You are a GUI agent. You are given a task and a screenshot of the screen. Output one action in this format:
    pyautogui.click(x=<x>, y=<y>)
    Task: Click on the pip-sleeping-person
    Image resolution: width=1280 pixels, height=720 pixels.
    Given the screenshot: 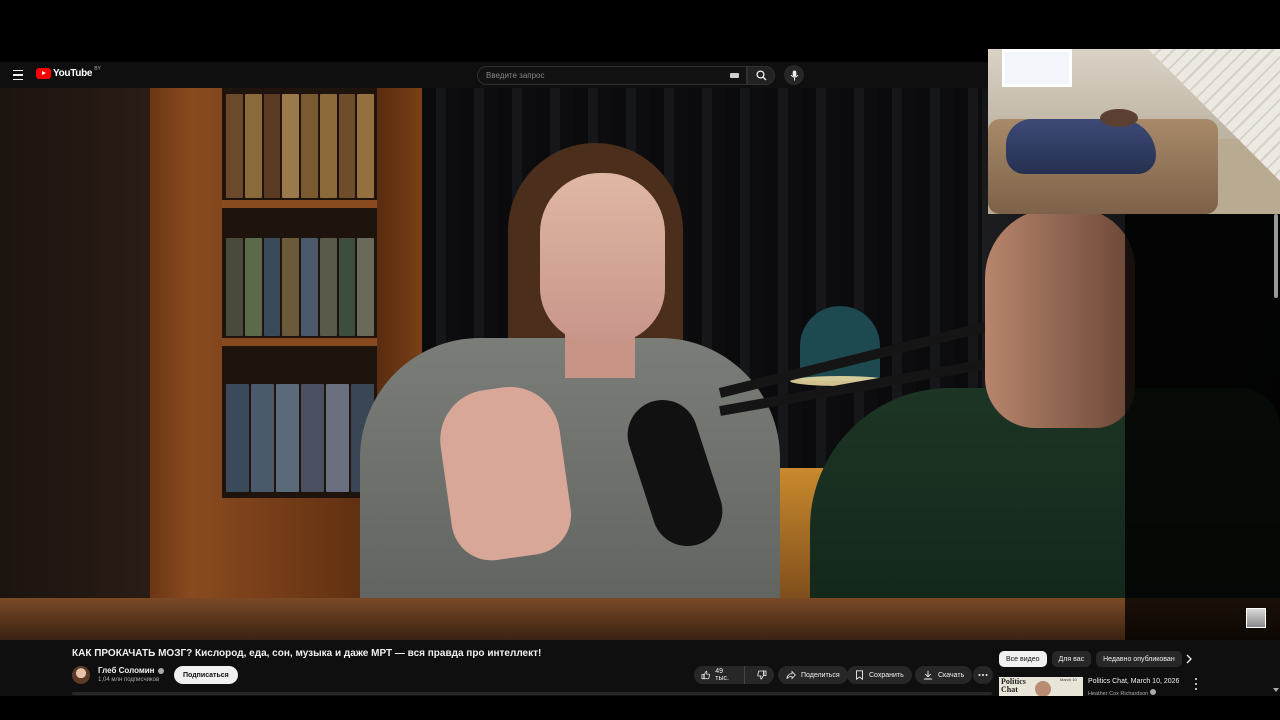 What is the action you would take?
    pyautogui.click(x=1119, y=118)
    